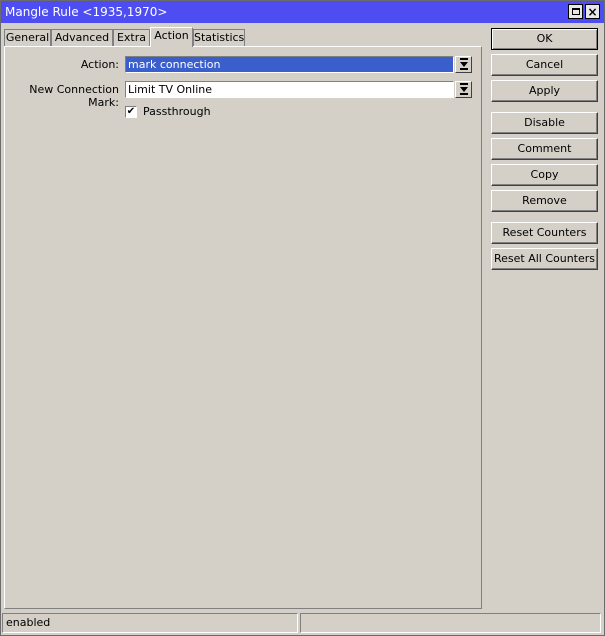 The image size is (605, 636). What do you see at coordinates (544, 201) in the screenshot?
I see `remove-button: Remove` at bounding box center [544, 201].